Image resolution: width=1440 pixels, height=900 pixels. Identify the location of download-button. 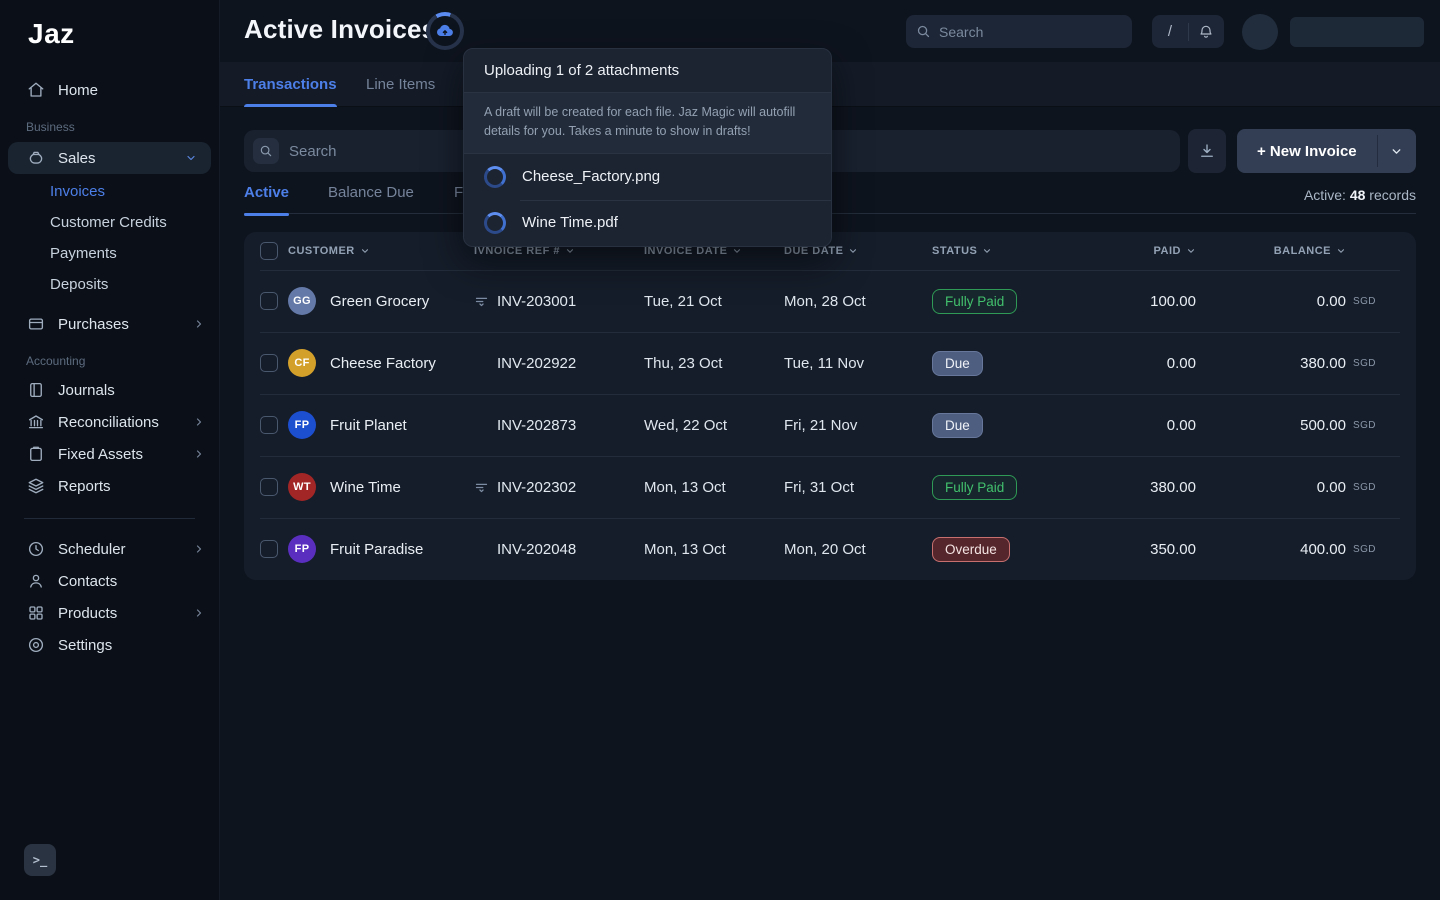
(1207, 151).